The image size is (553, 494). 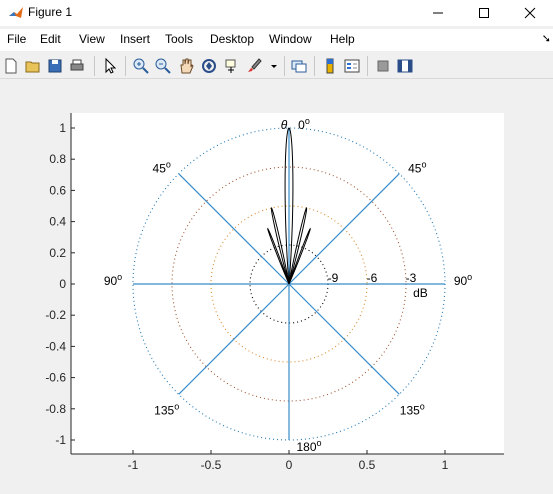 I want to click on menu-window: Window, so click(x=290, y=39).